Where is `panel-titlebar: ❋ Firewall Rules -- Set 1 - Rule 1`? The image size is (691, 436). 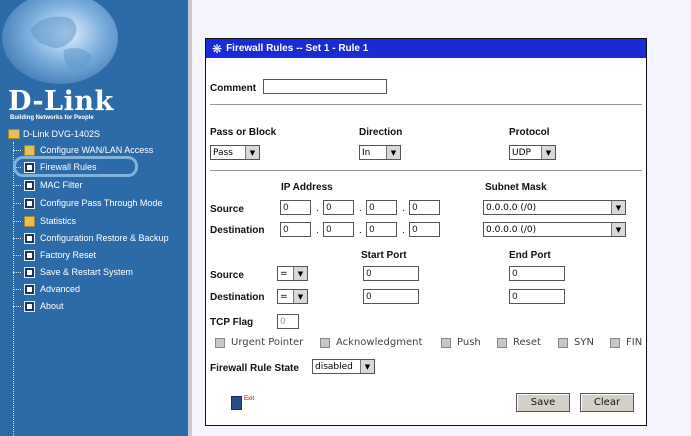 panel-titlebar: ❋ Firewall Rules -- Set 1 - Rule 1 is located at coordinates (426, 48).